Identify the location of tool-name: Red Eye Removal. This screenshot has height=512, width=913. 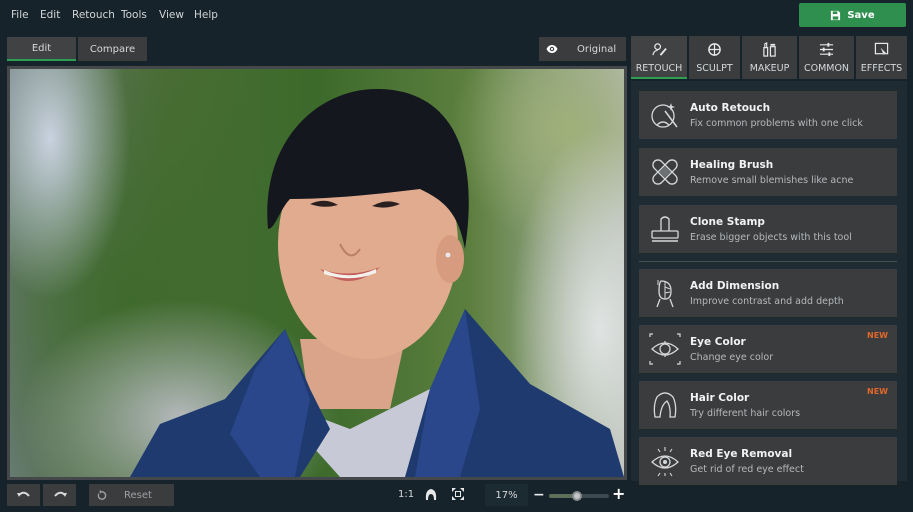
(741, 454).